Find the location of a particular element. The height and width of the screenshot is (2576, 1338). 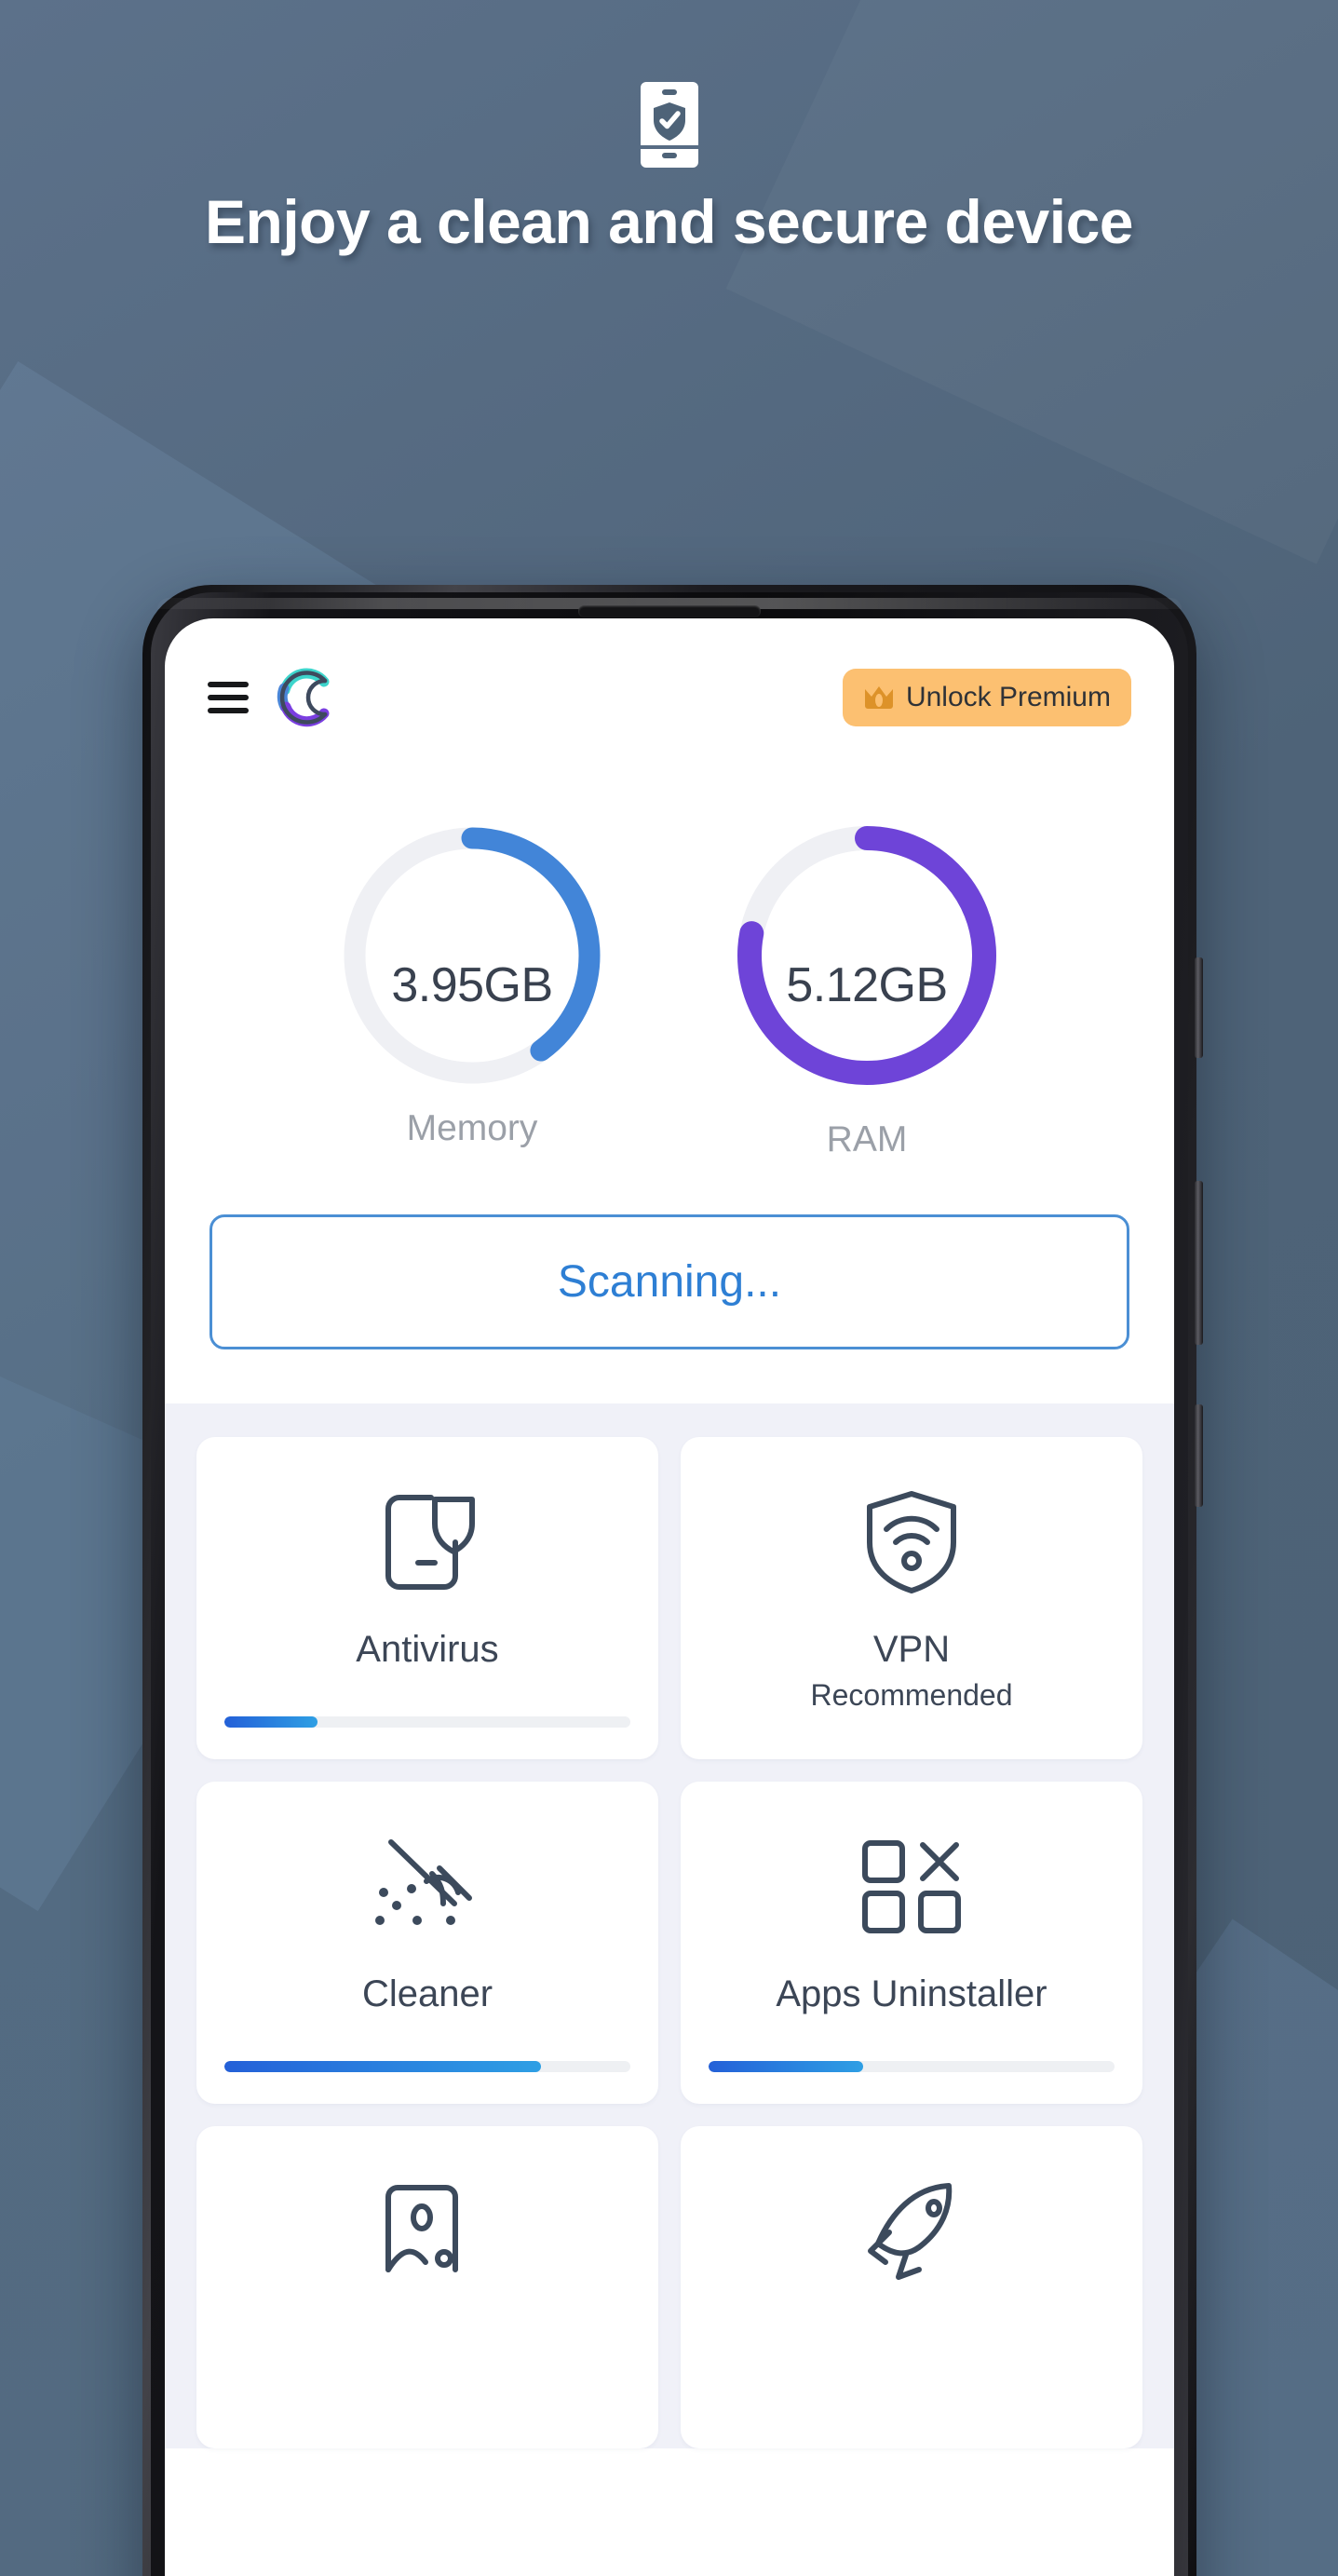

feature-card-booster is located at coordinates (912, 2287).